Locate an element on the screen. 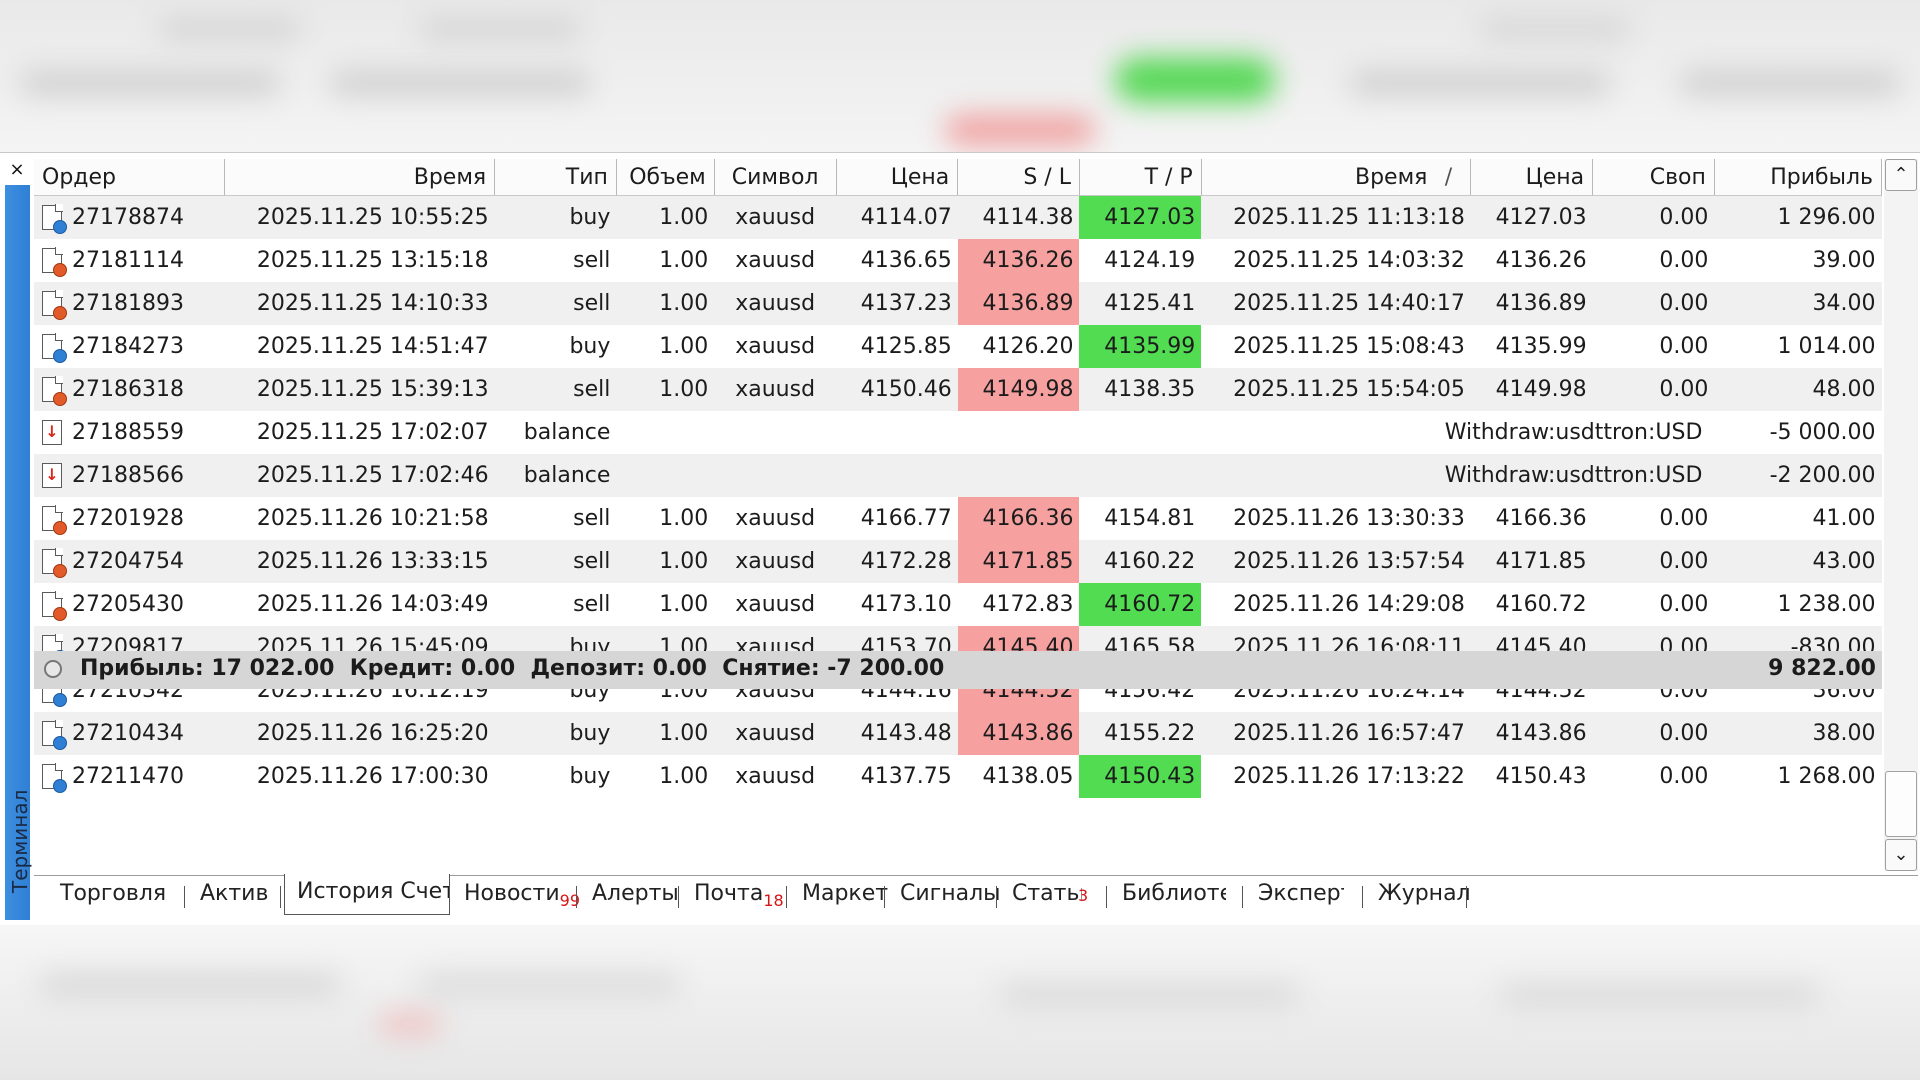 This screenshot has height=1080, width=1920. tab-code-base: Библиотека is located at coordinates (1174, 895).